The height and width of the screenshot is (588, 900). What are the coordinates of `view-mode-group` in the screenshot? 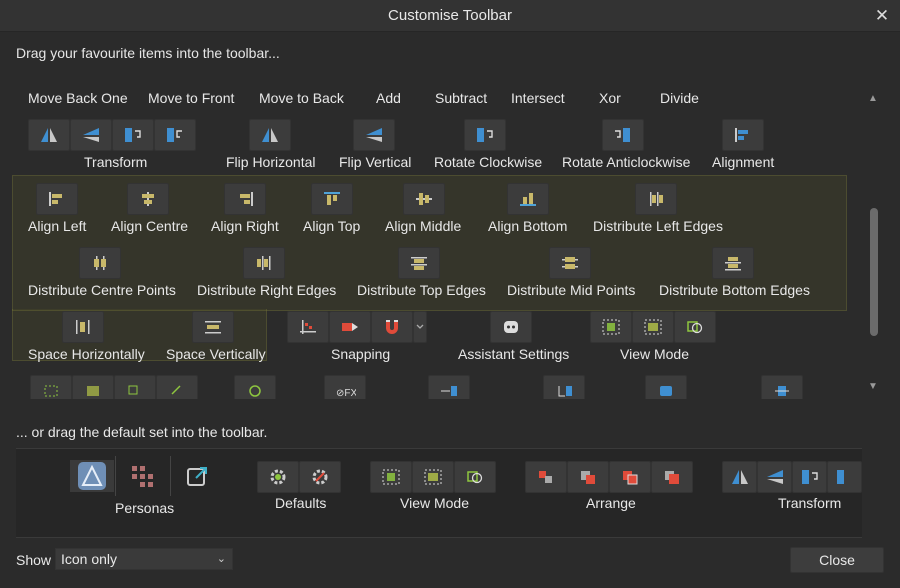 It's located at (653, 327).